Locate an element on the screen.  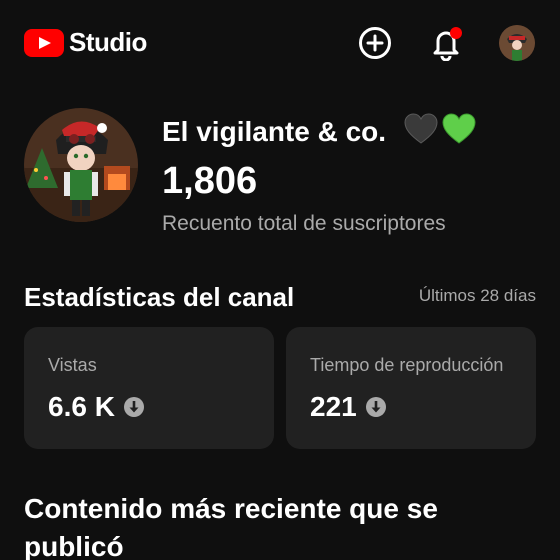
create-button is located at coordinates (375, 43).